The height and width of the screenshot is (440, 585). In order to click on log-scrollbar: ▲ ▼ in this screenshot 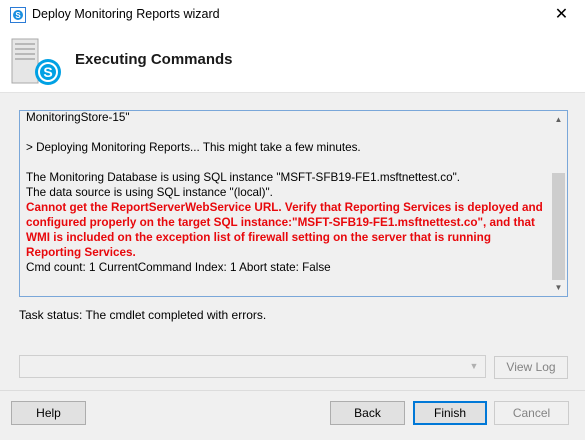, I will do `click(558, 203)`.